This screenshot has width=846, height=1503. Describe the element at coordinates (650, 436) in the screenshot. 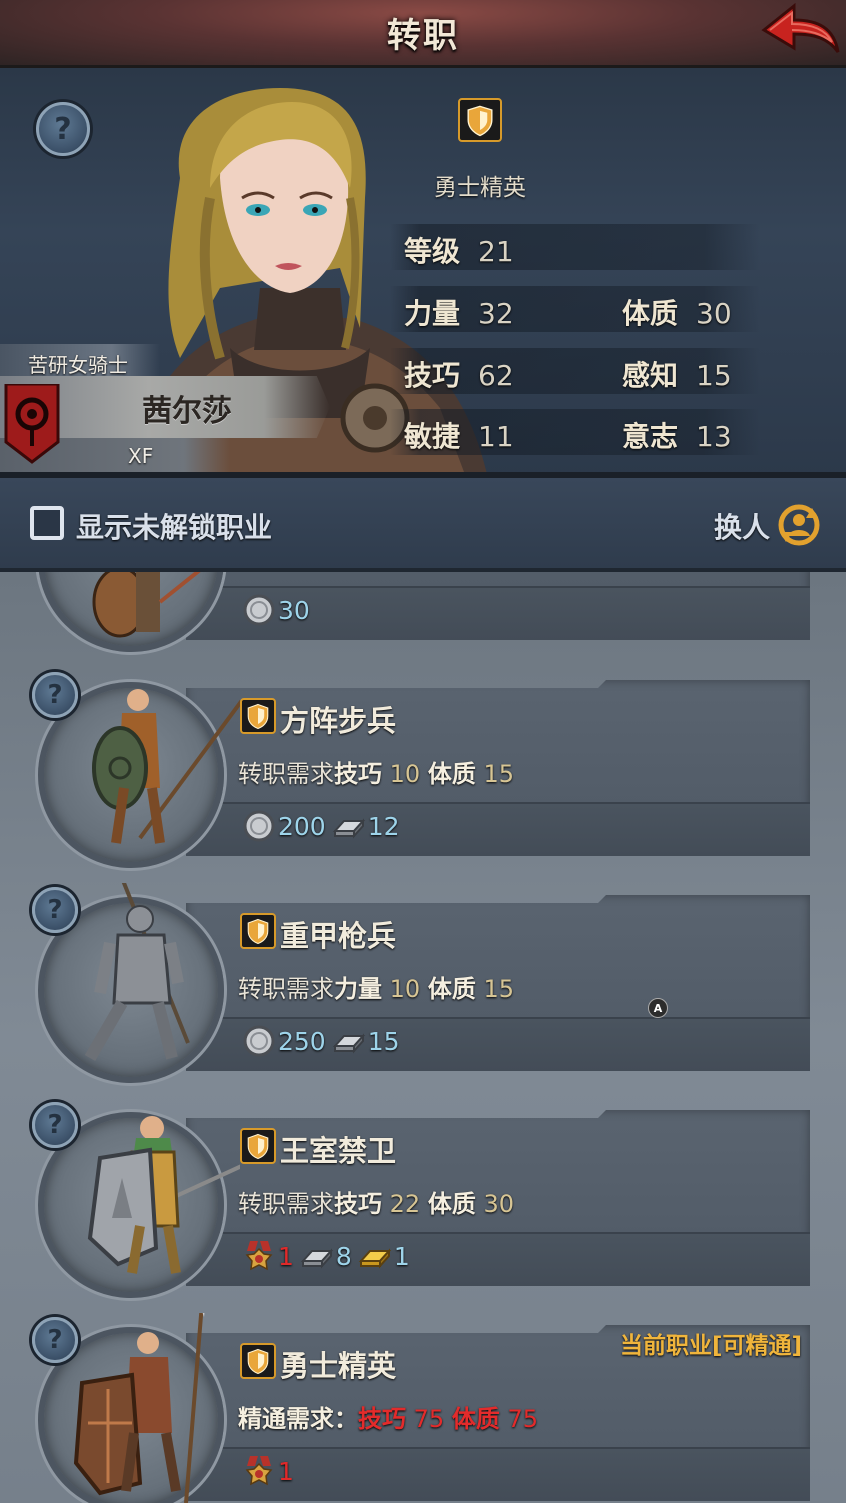

I see `stat-label: 意志` at that location.